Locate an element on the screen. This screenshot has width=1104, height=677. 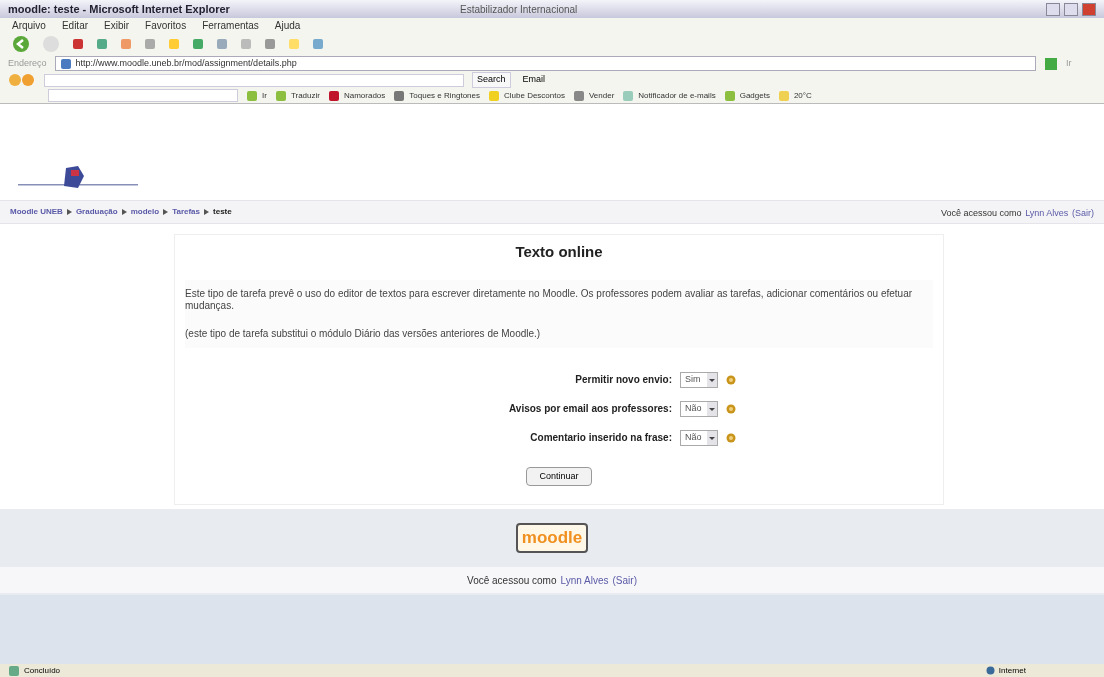
menu-item: Ajuda is located at coordinates (287, 25).